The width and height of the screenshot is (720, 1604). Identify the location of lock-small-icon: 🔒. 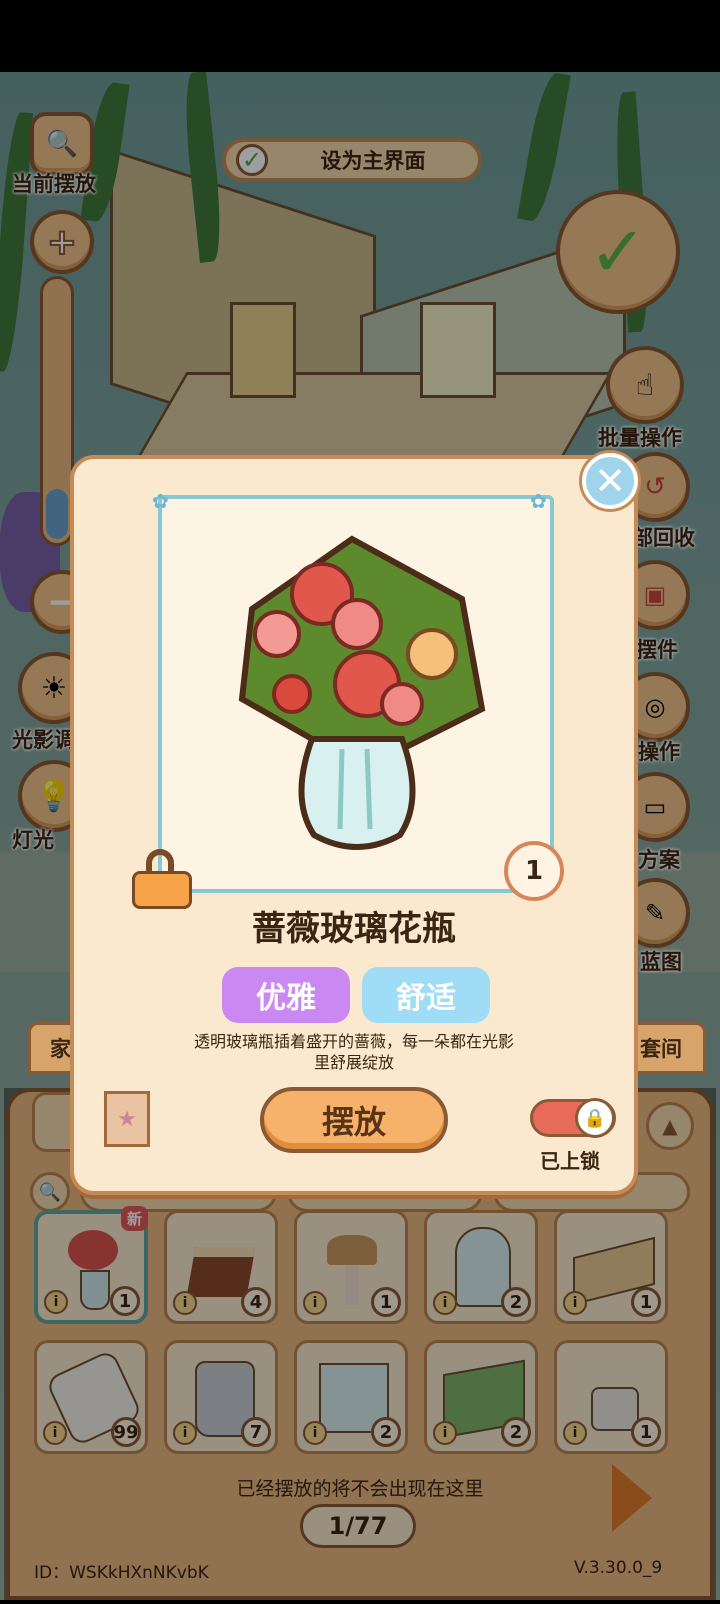
(595, 1118).